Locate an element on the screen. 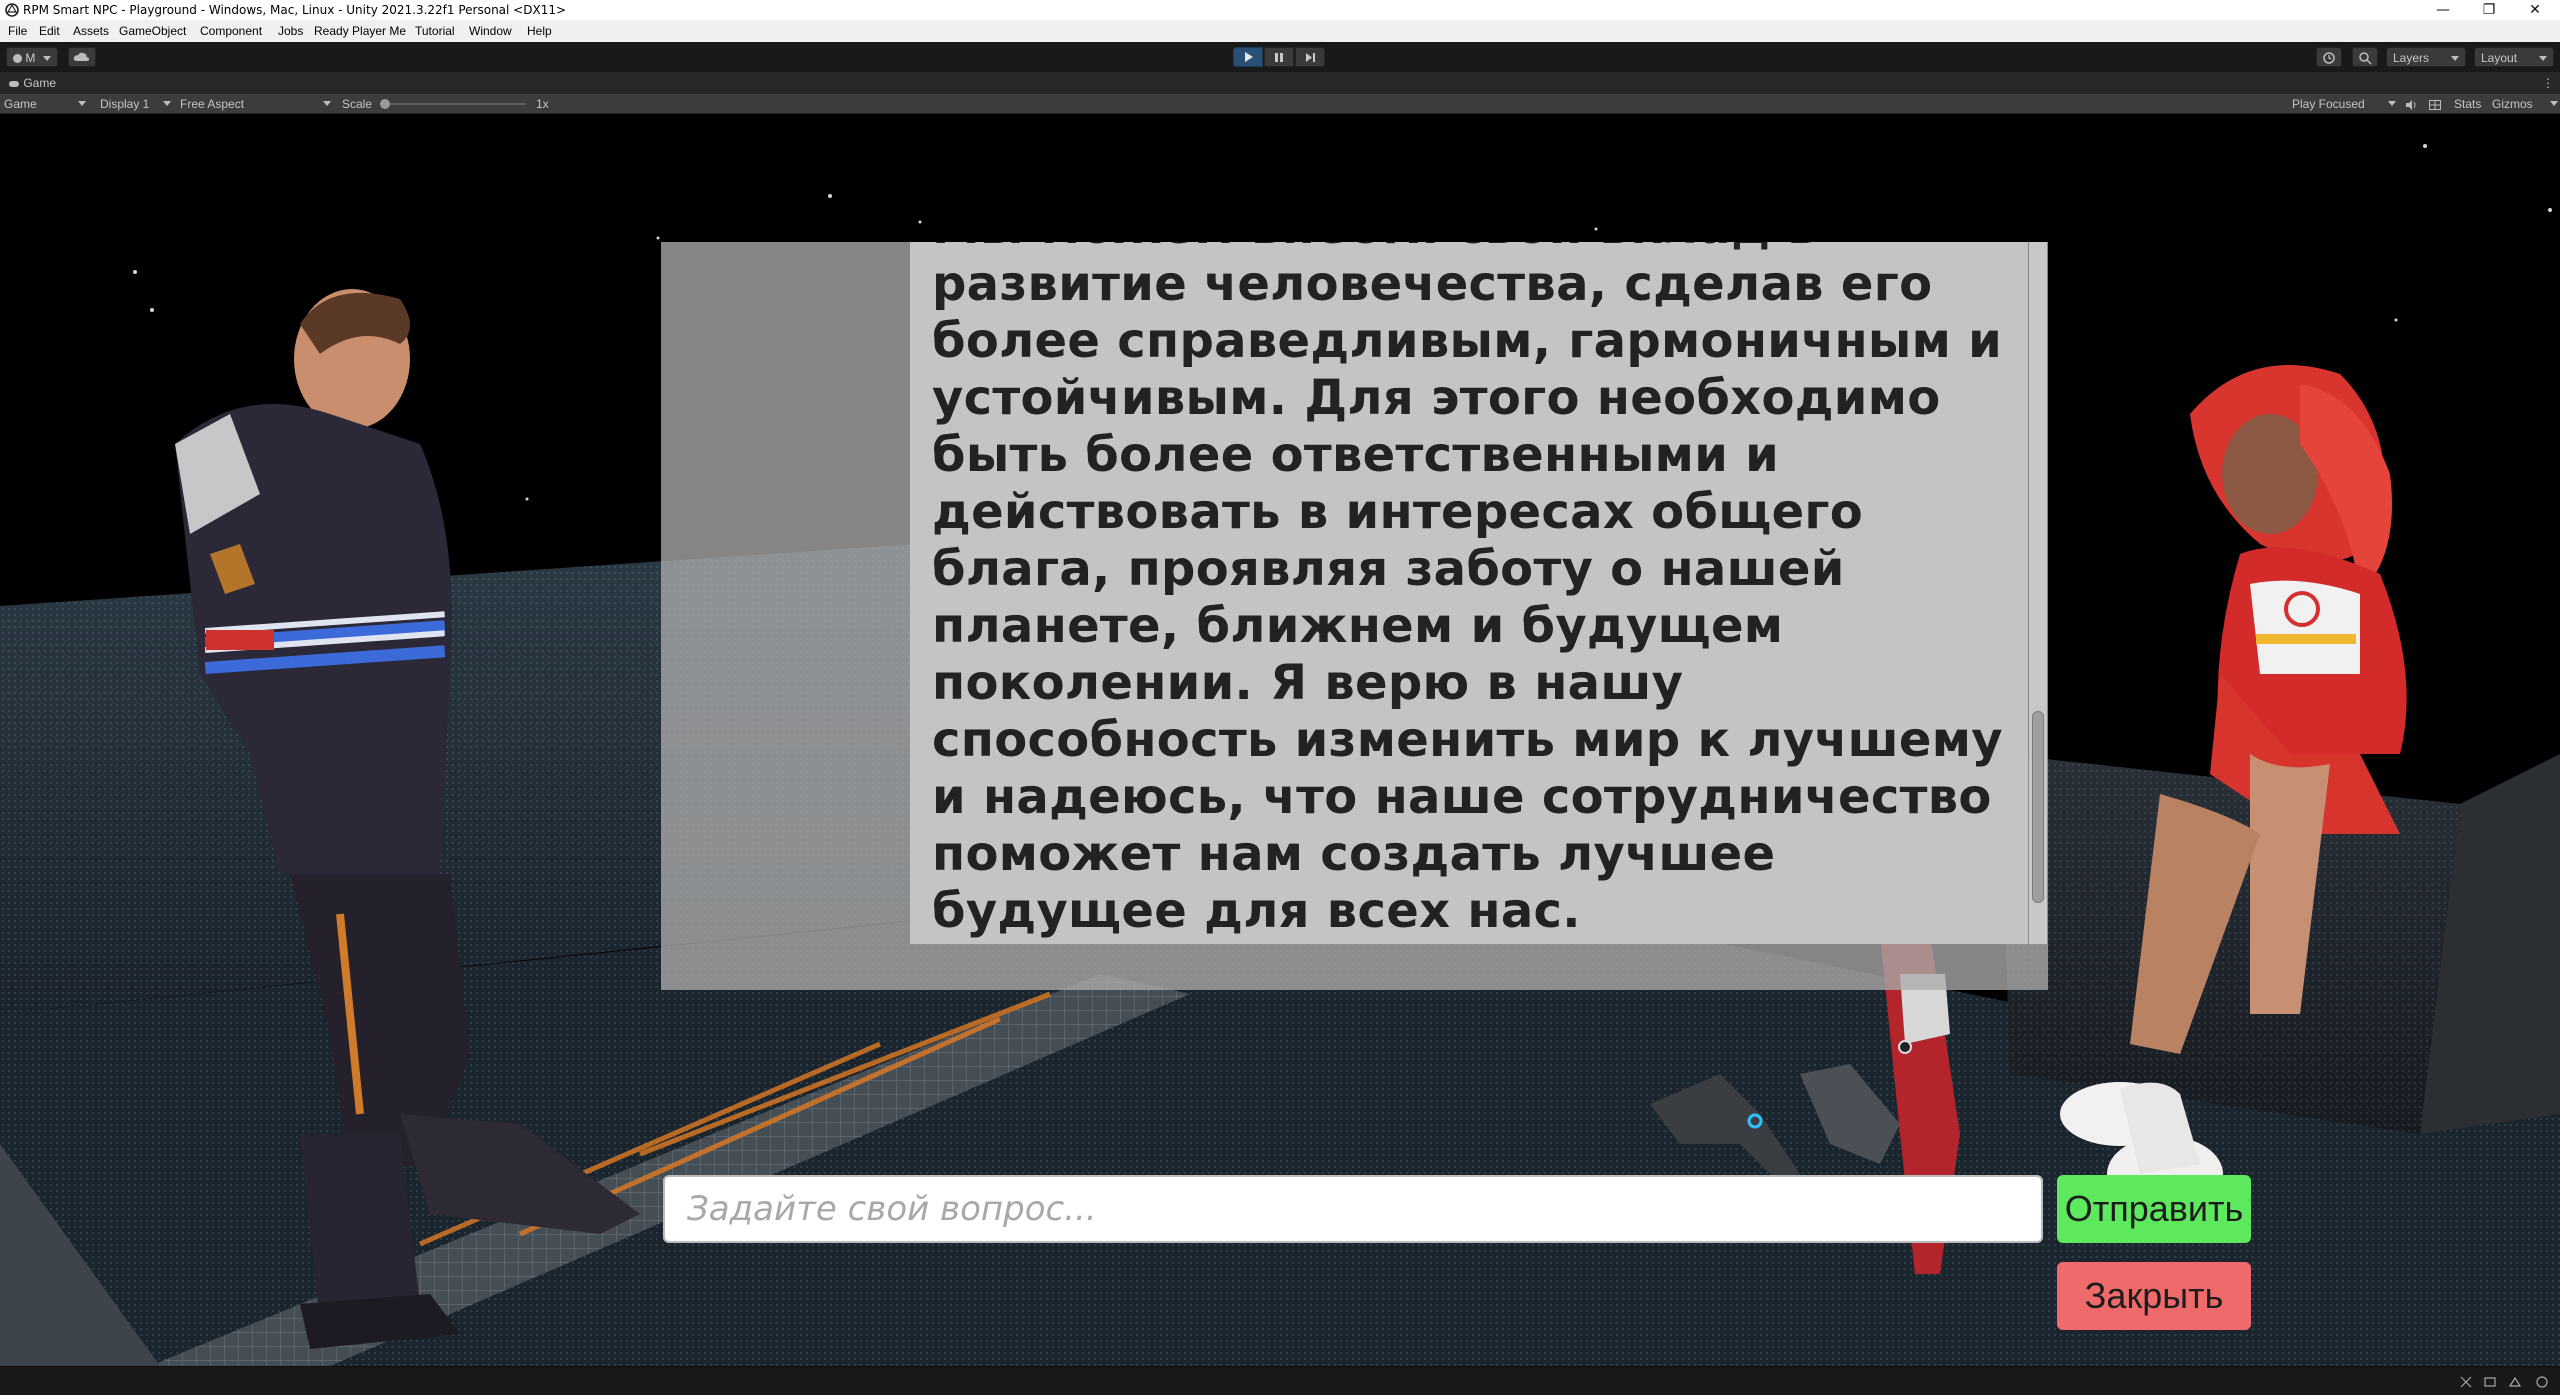 Image resolution: width=2560 pixels, height=1395 pixels. search-button is located at coordinates (2365, 57).